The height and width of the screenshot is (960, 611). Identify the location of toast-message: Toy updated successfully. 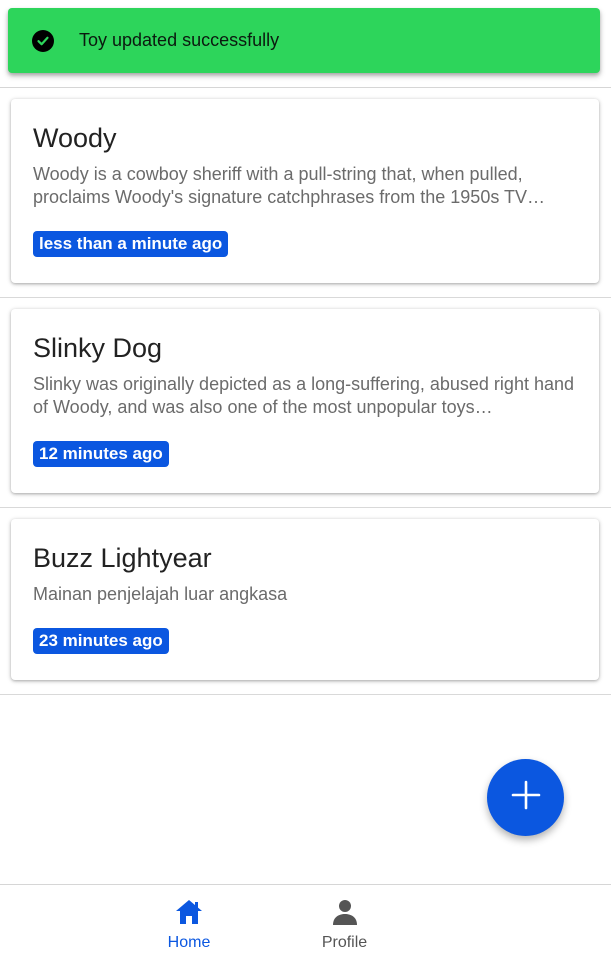
(179, 40).